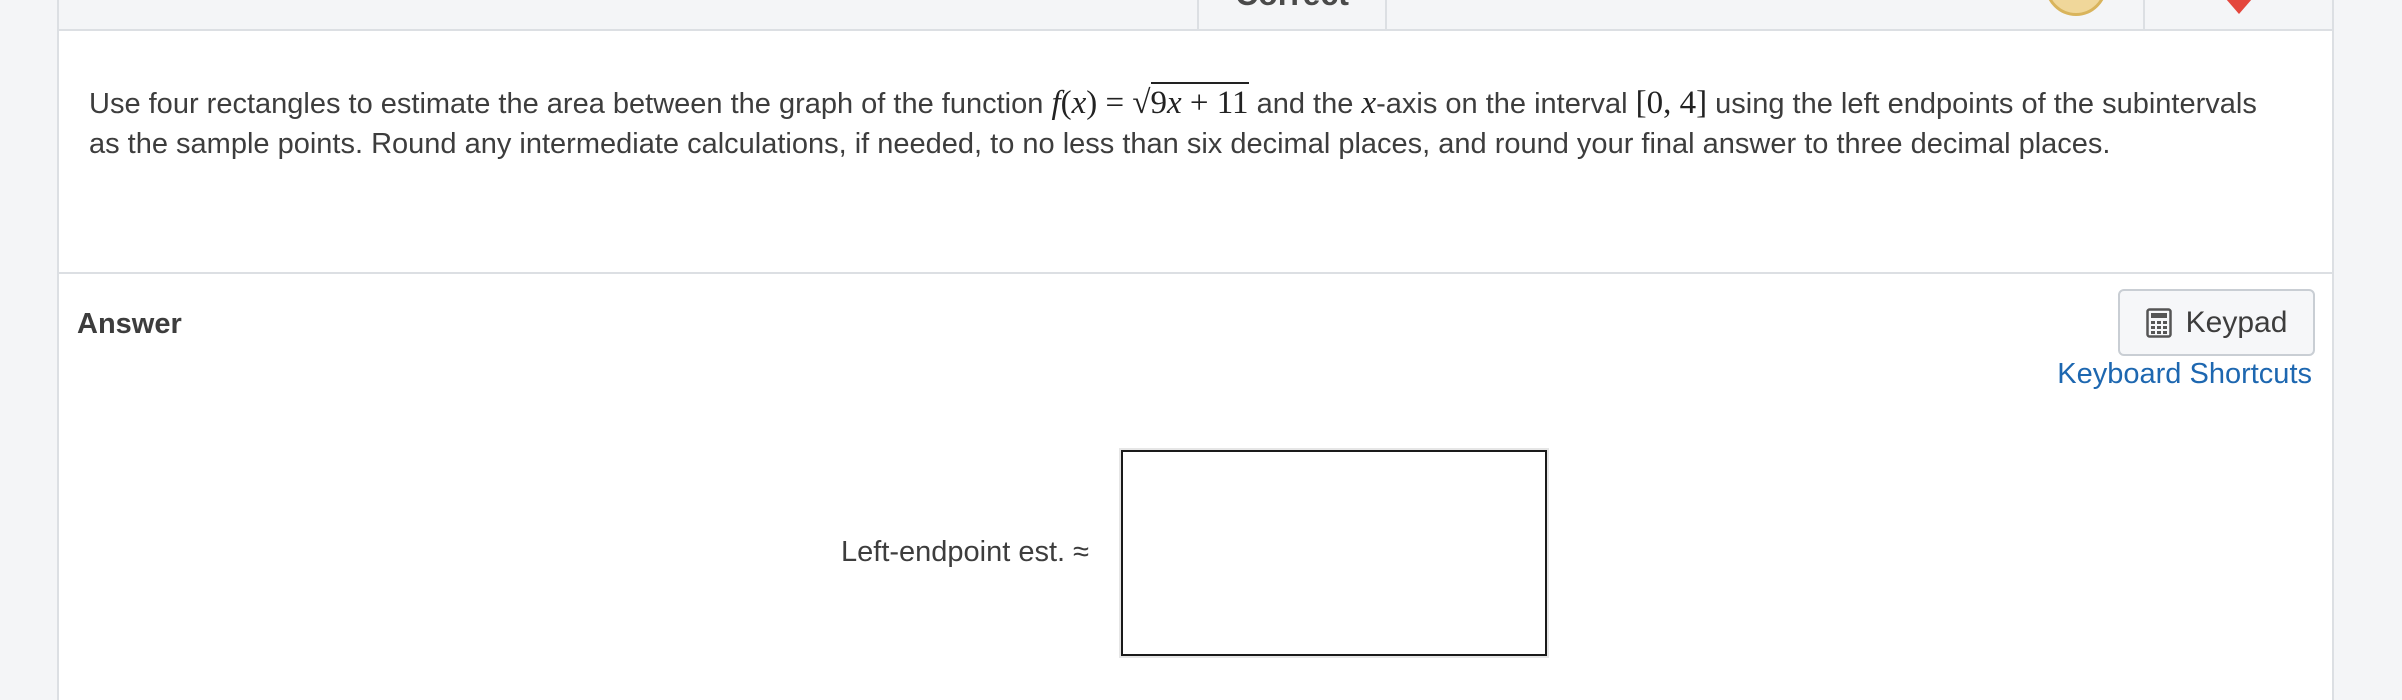  What do you see at coordinates (1292, 14) in the screenshot?
I see `status-tab: Correct` at bounding box center [1292, 14].